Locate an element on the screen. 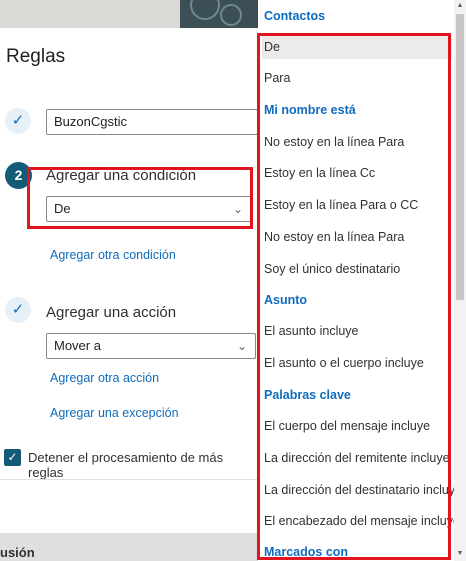 The height and width of the screenshot is (561, 466). action-dropdown: Mover a ⌄ is located at coordinates (151, 346).